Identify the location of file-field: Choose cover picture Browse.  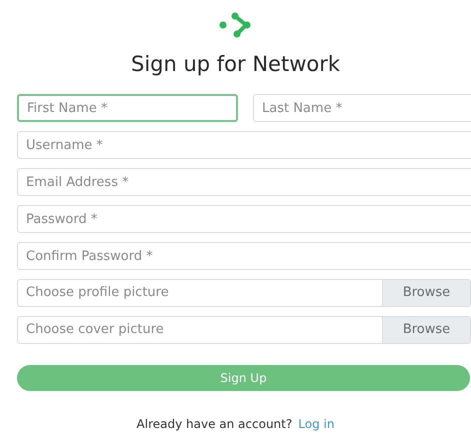
(244, 330).